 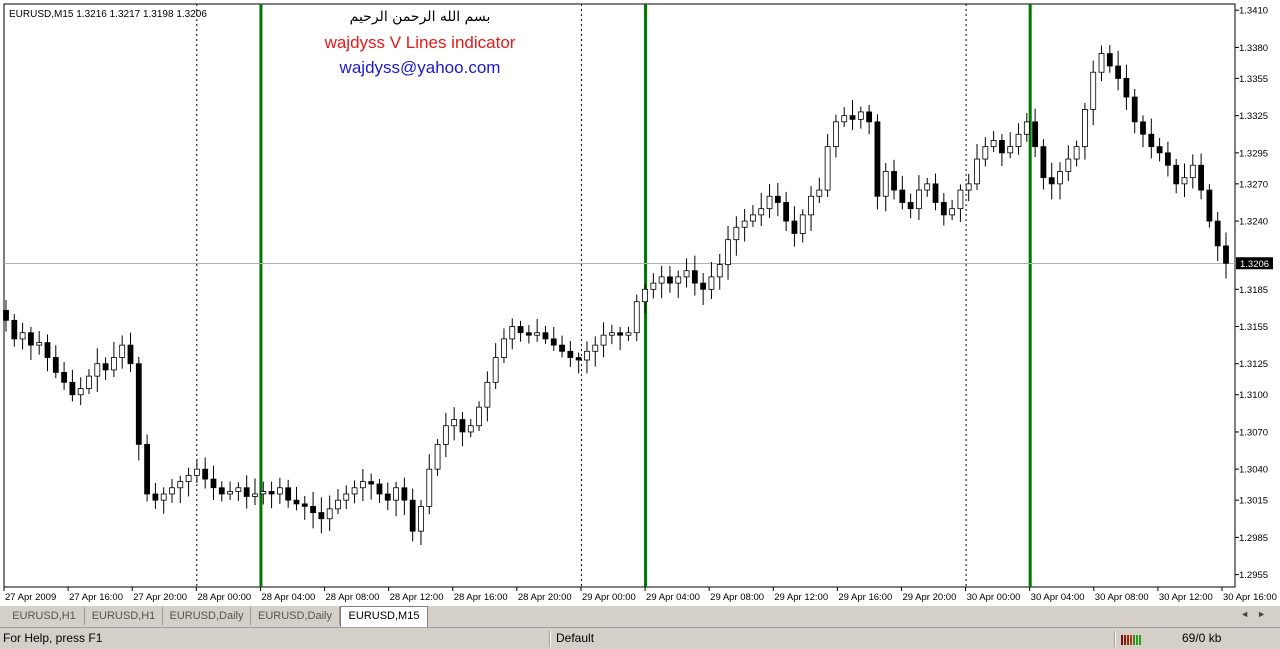 I want to click on time-axis-label: 27 Apr 16:00, so click(x=96, y=597).